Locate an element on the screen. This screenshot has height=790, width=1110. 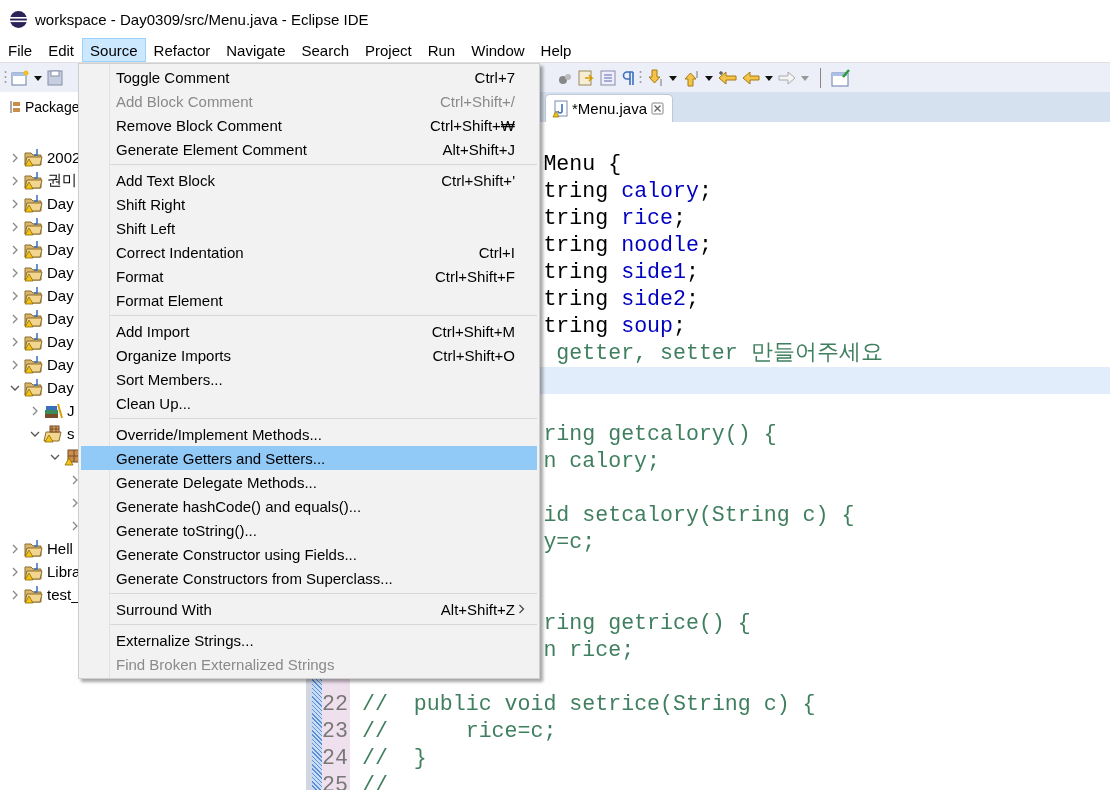
window-title: workspace - Day0309/src/Menu.java - Eclipse IDE is located at coordinates (202, 19).